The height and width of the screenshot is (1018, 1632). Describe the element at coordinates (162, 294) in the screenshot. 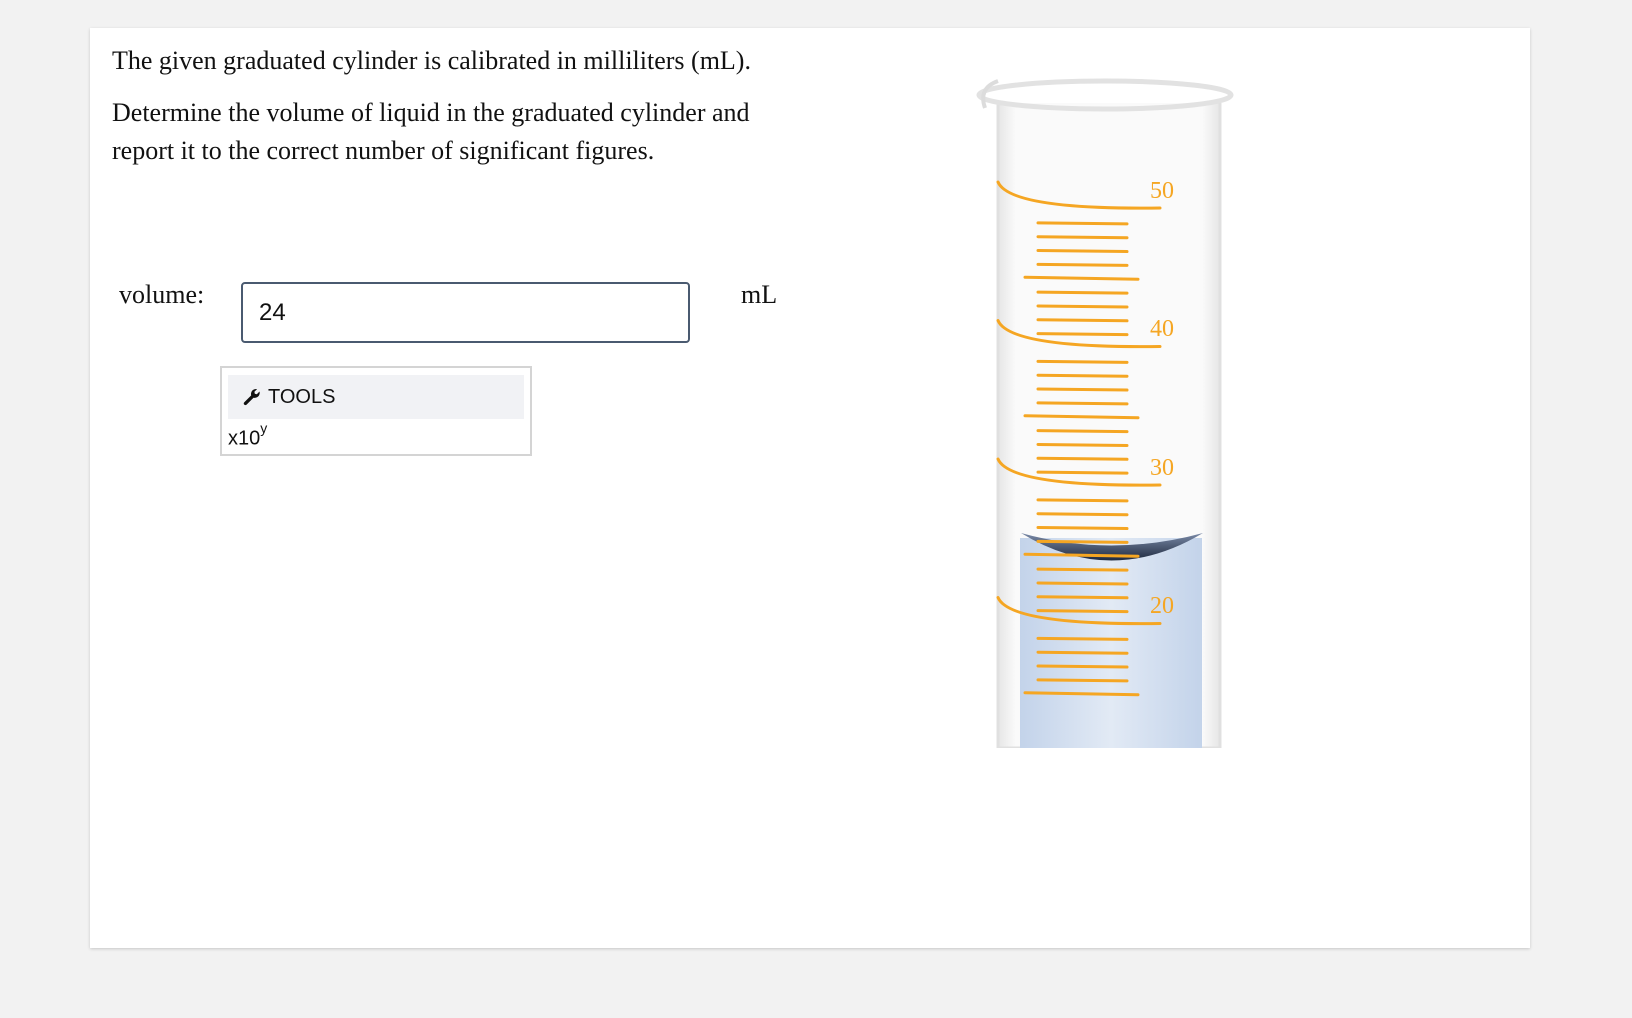

I see `volume-label: volume:` at that location.